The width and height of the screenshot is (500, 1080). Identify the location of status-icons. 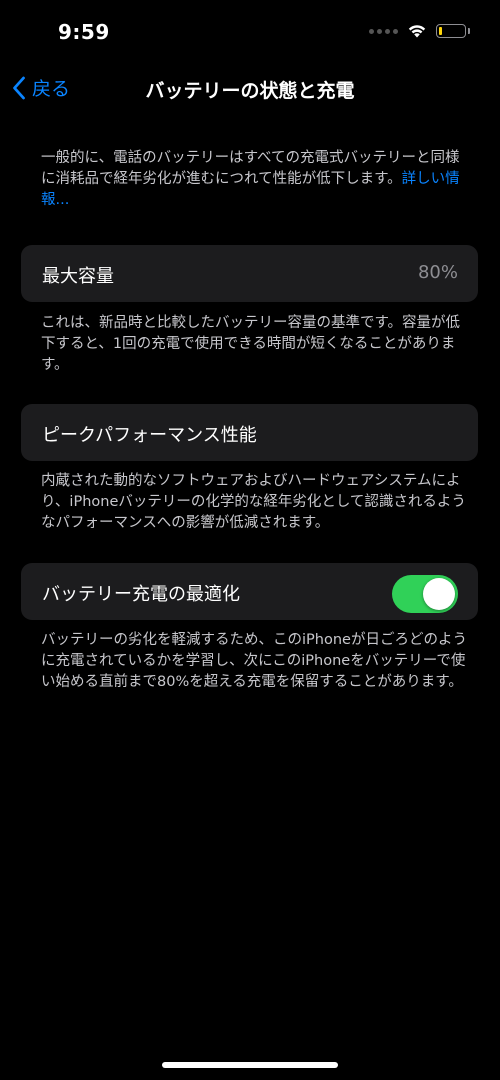
(419, 31).